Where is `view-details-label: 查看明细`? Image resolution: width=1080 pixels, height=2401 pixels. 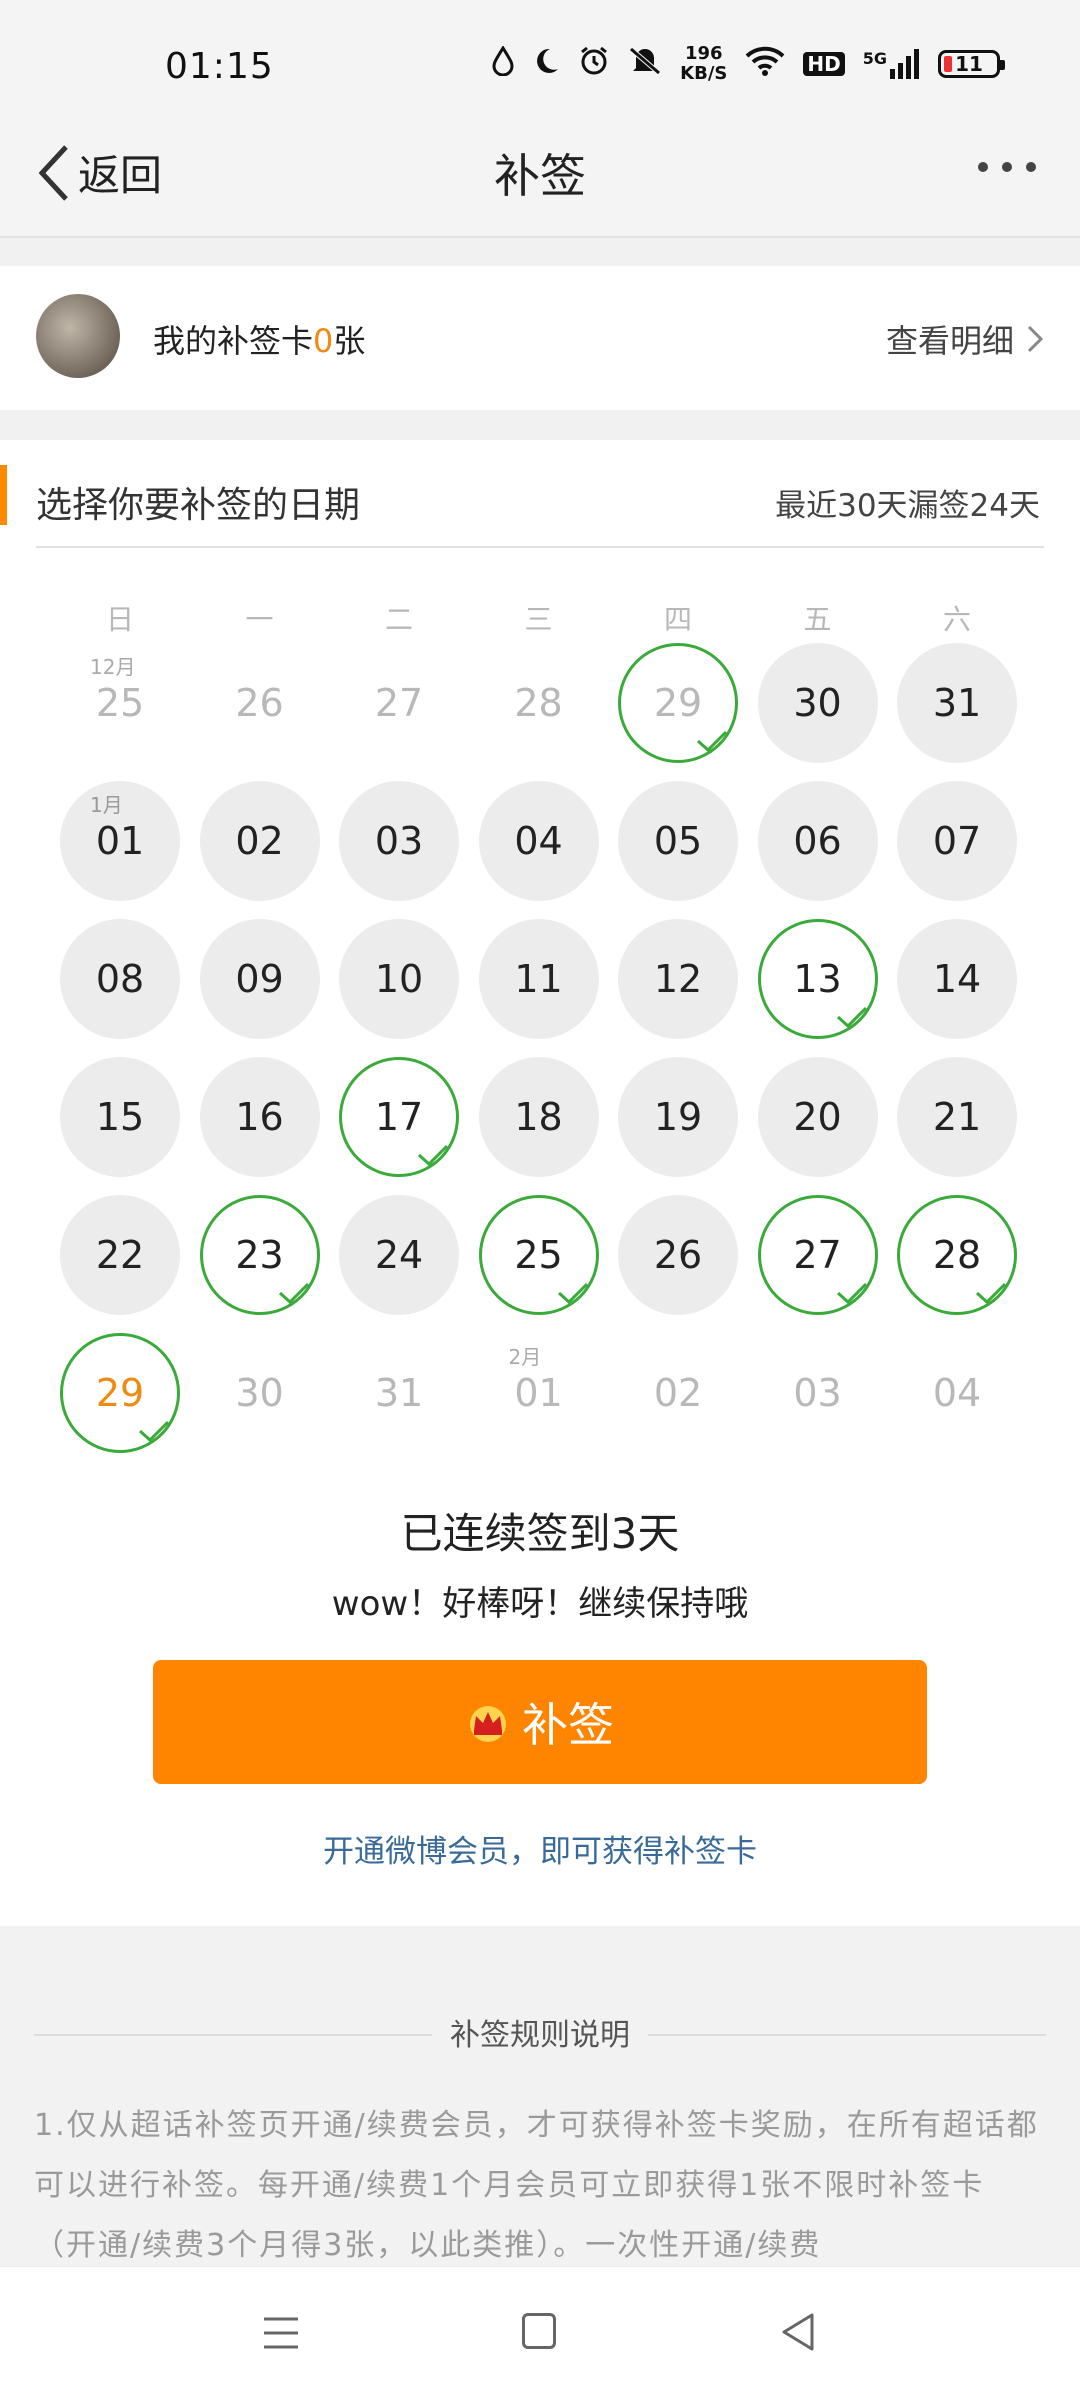
view-details-label: 查看明细 is located at coordinates (949, 341).